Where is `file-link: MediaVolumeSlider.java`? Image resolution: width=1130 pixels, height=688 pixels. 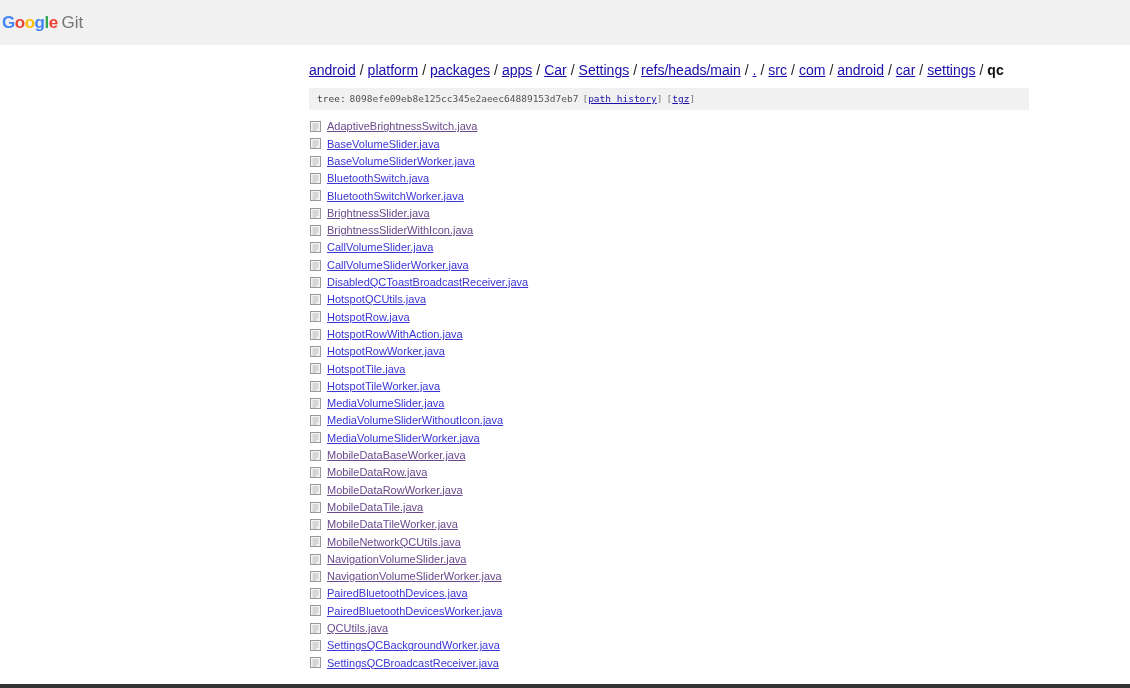 file-link: MediaVolumeSlider.java is located at coordinates (386, 403).